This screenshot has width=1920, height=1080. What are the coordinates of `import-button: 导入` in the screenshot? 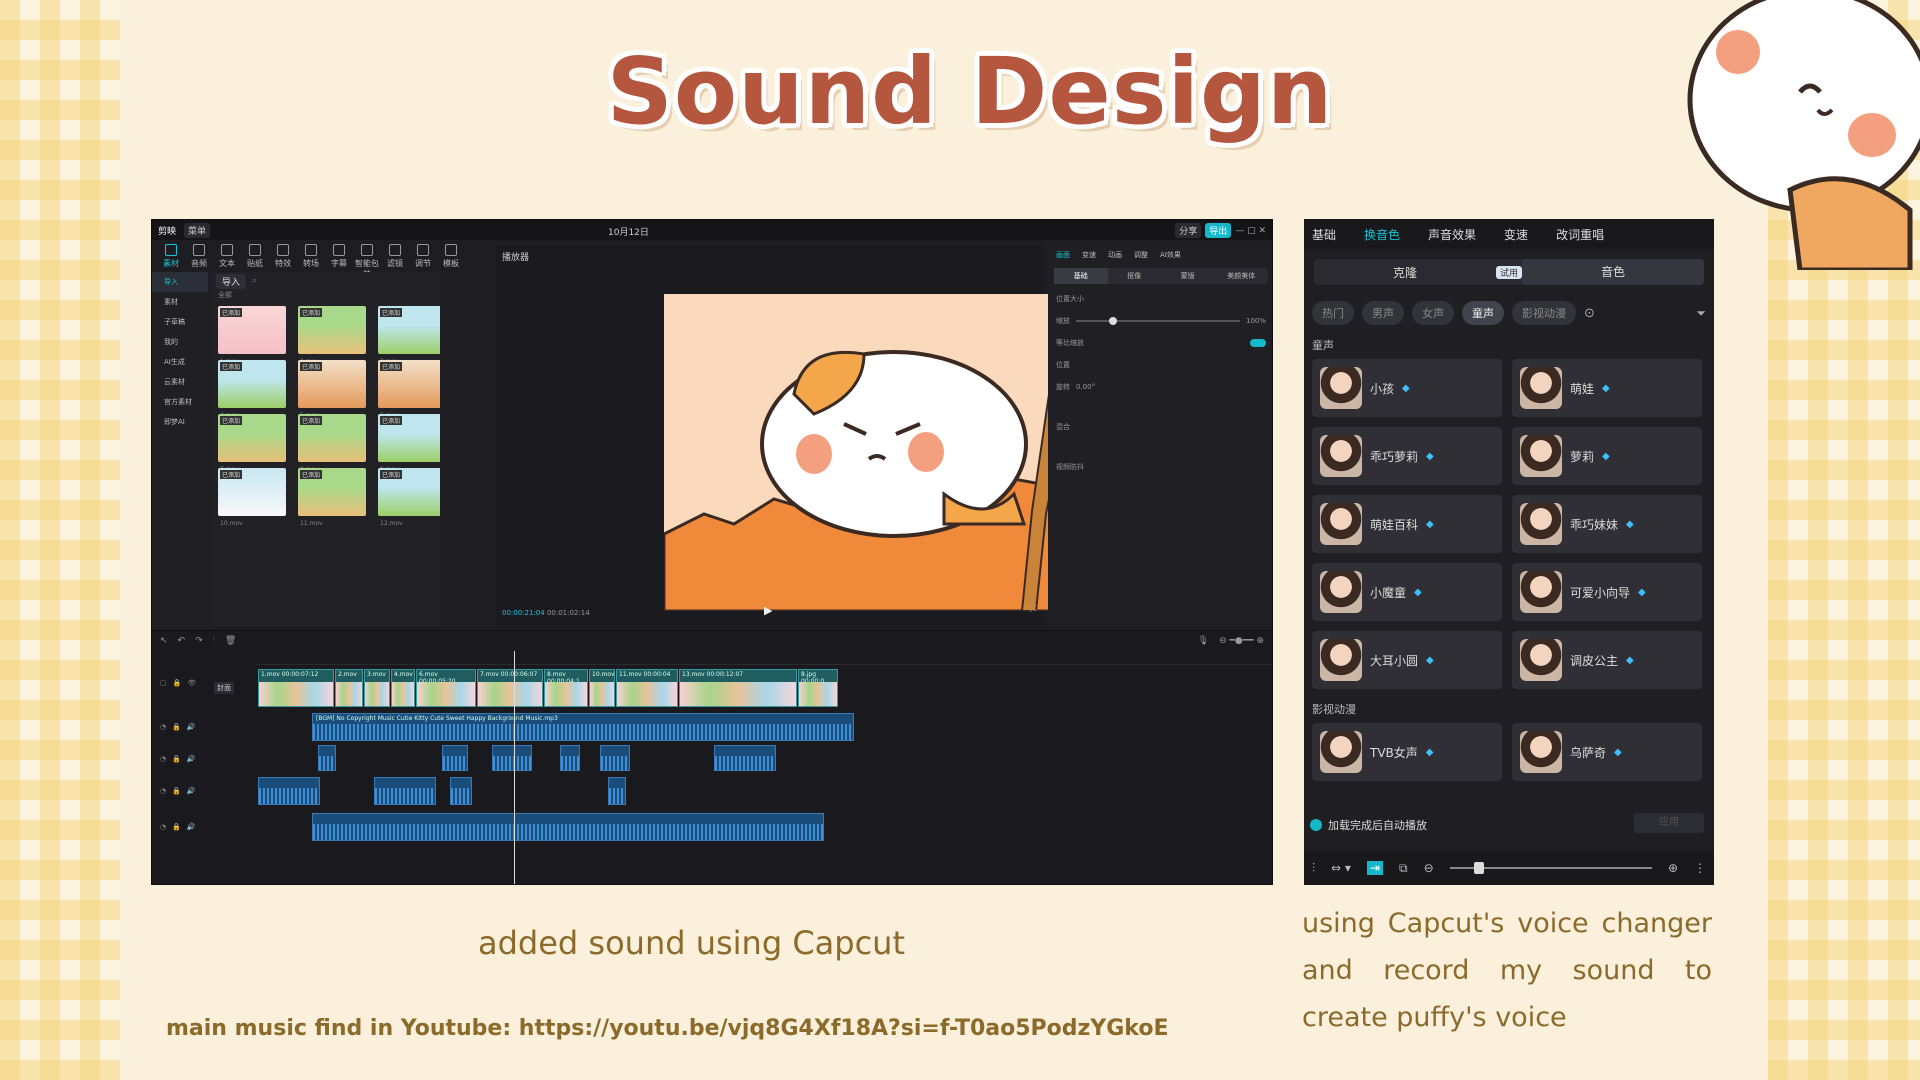 It's located at (231, 281).